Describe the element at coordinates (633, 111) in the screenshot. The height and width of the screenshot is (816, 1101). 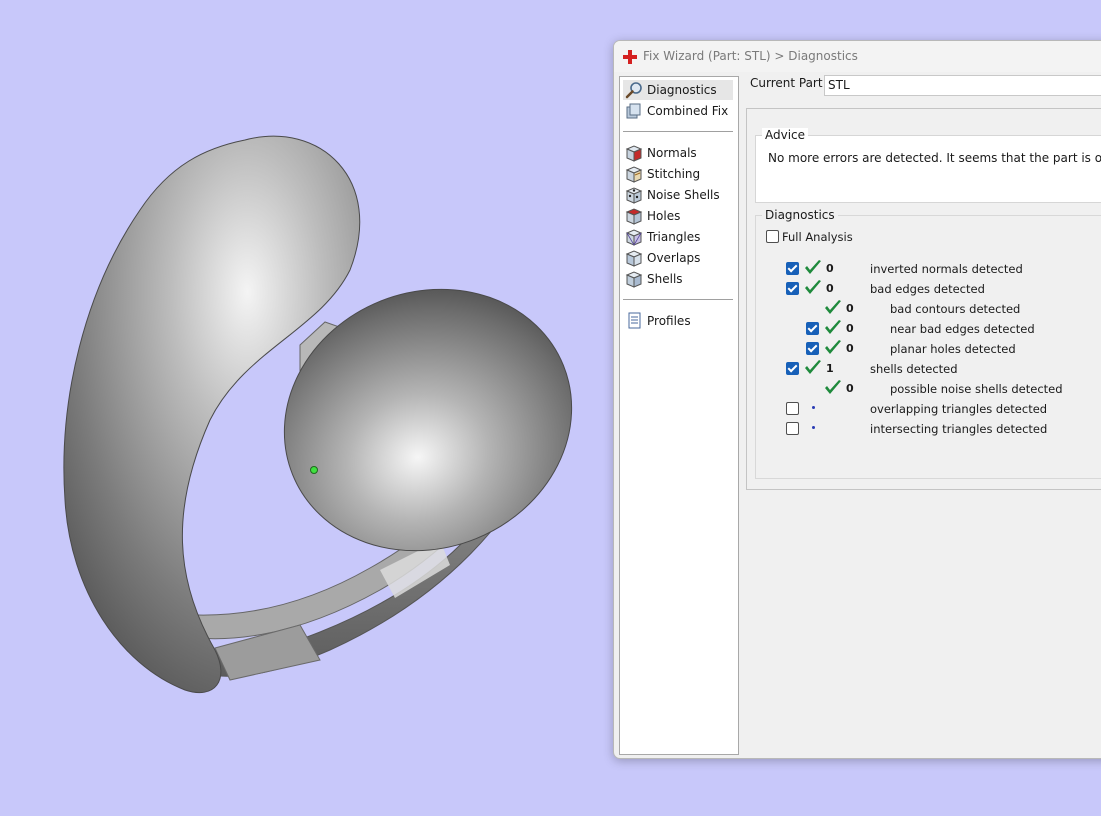
I see `cube-stack-icon` at that location.